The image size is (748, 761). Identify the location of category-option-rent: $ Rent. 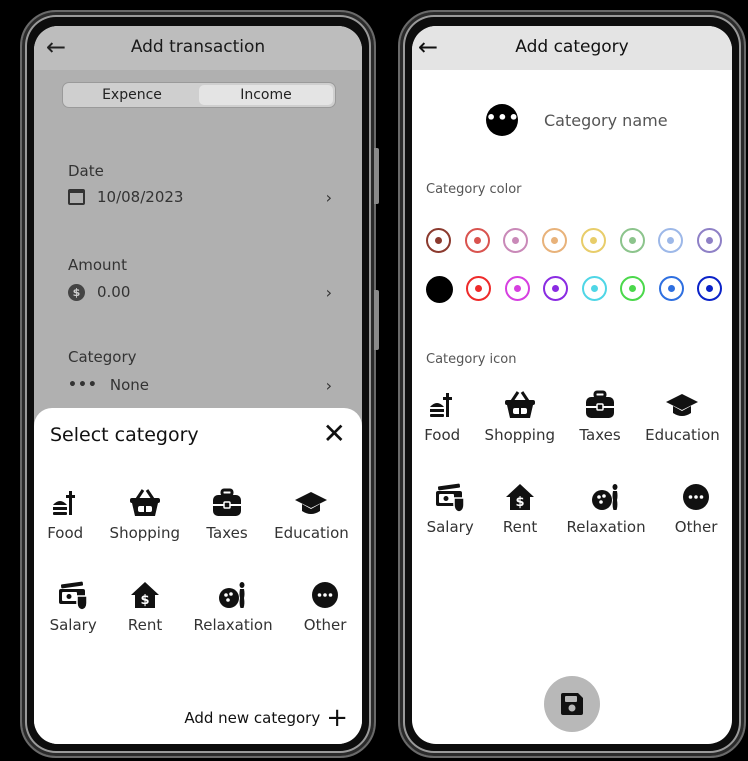
(145, 607).